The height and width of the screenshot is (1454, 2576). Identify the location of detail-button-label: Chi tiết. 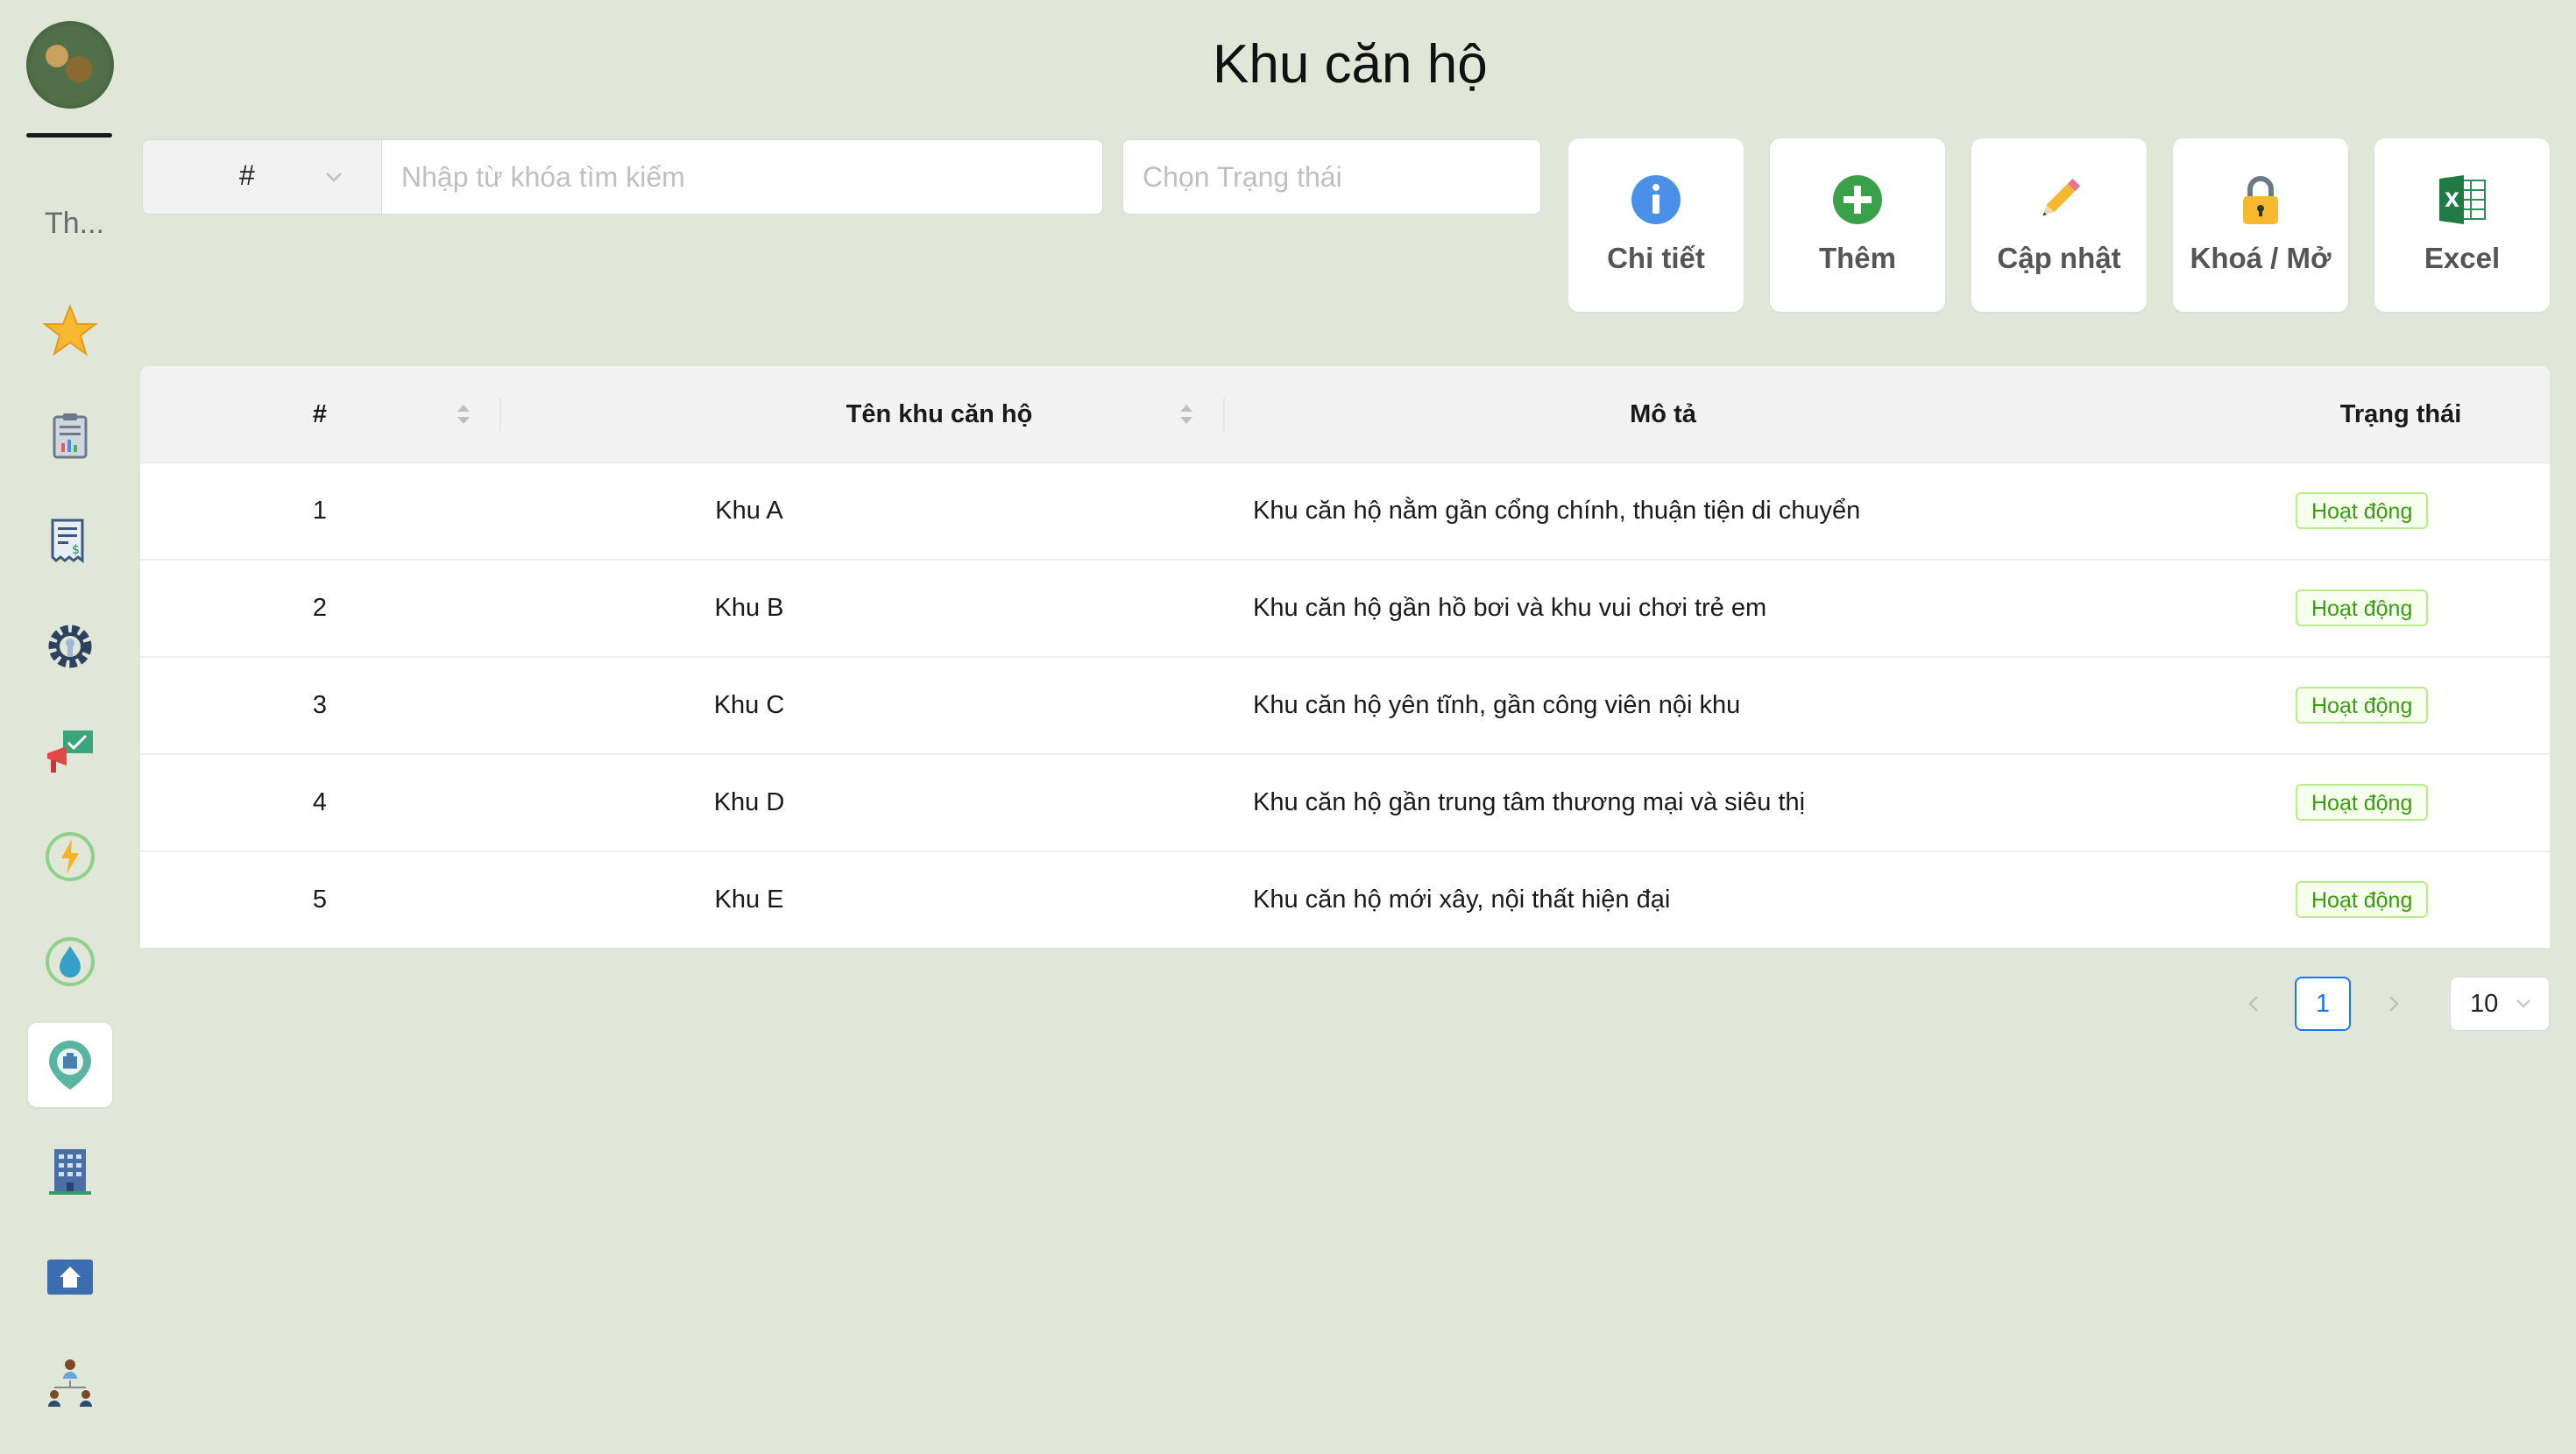
(1656, 258).